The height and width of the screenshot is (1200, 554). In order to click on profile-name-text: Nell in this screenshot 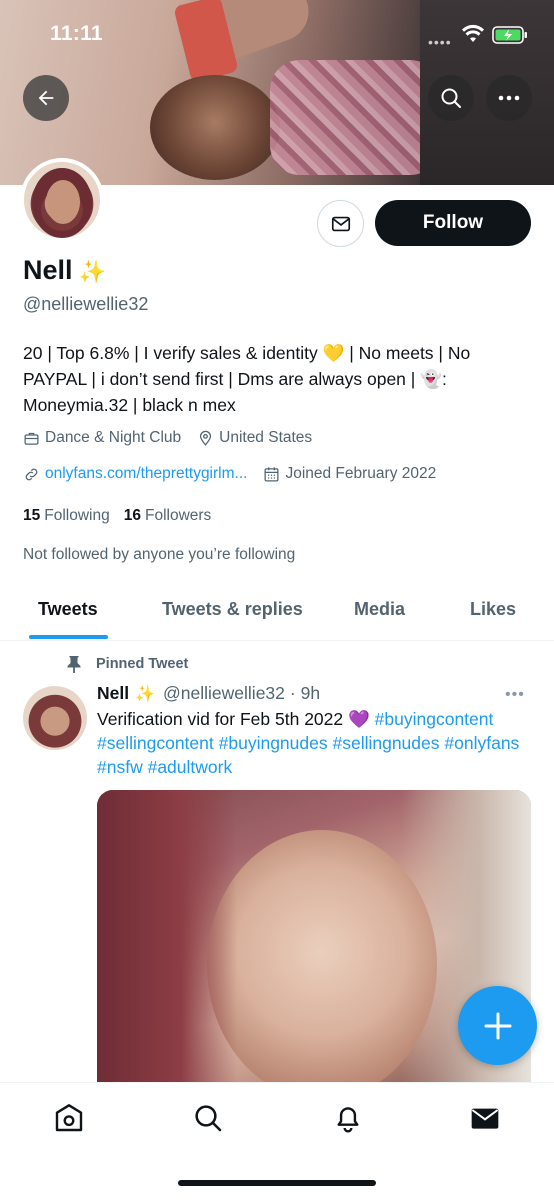, I will do `click(48, 270)`.